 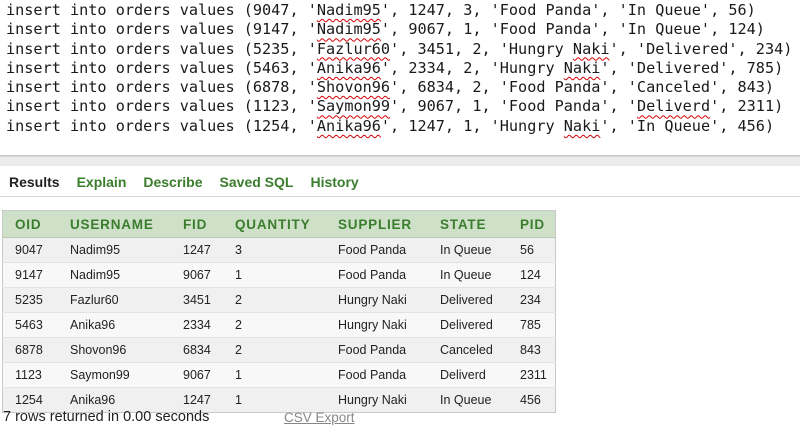 What do you see at coordinates (30, 300) in the screenshot?
I see `cell-oid: 5235` at bounding box center [30, 300].